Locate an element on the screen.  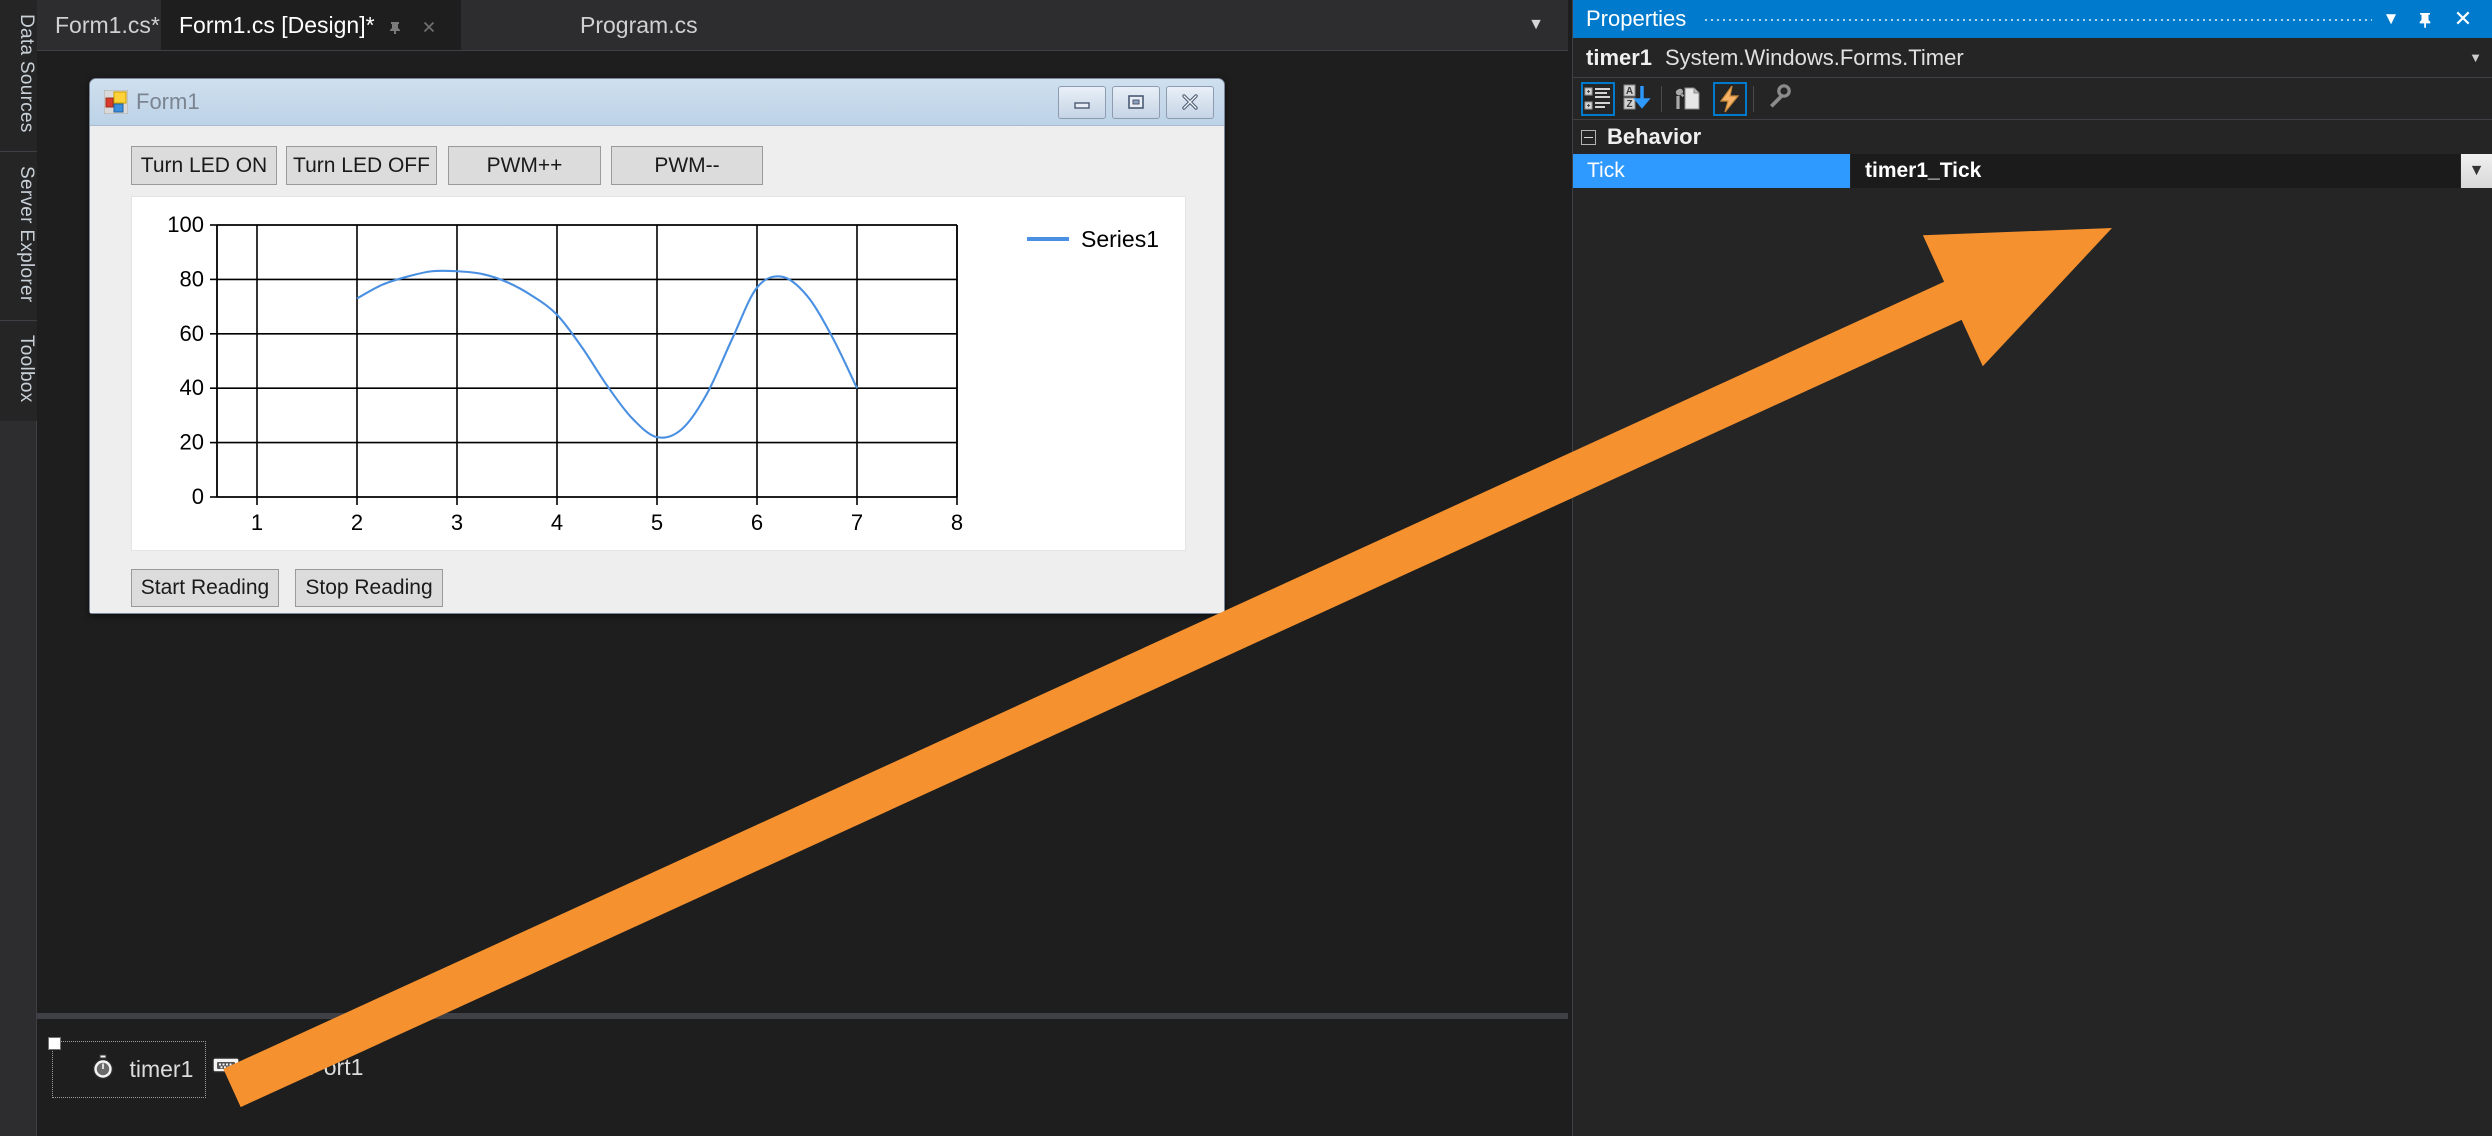
pwm-increase-button: PWM++ is located at coordinates (524, 165).